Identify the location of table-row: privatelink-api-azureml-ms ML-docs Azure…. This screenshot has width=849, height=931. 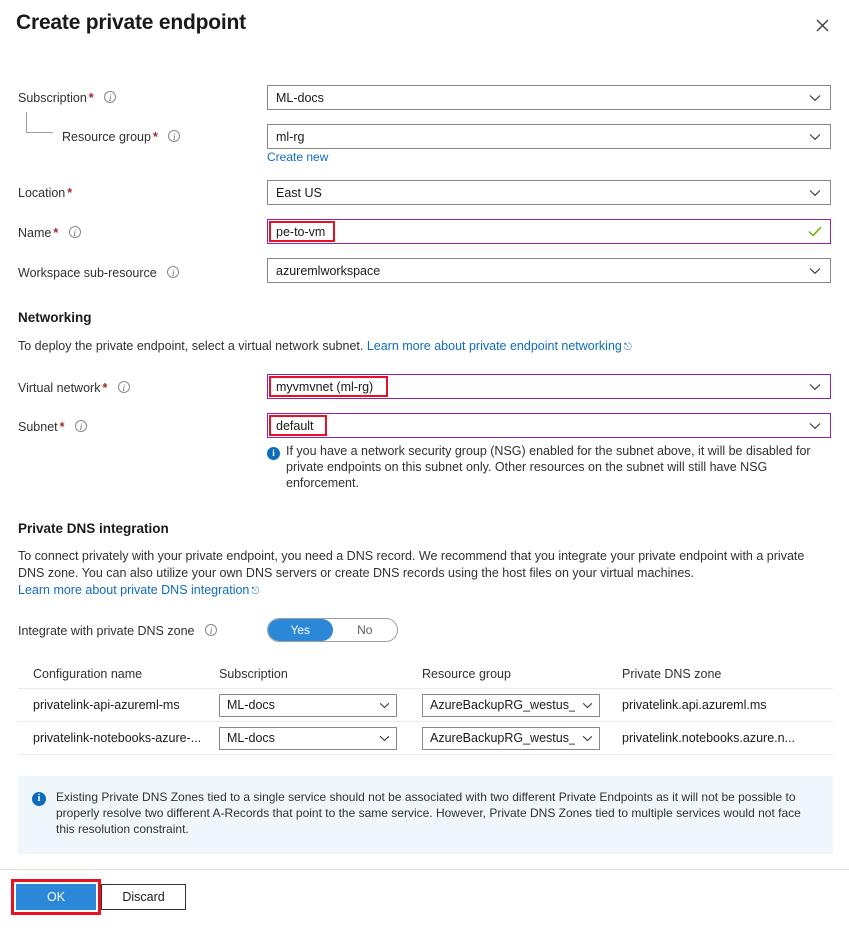
(425, 705).